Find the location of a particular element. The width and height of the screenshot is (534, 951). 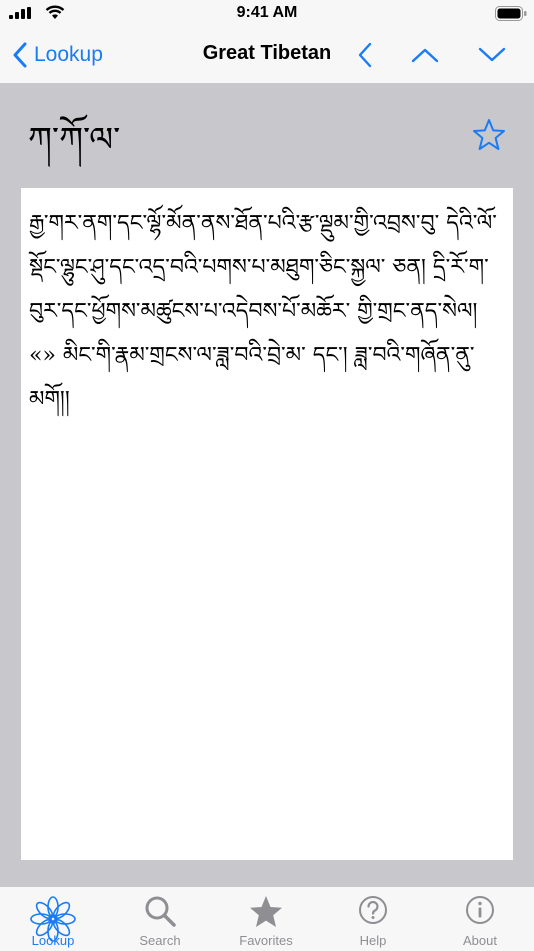

tab-label: Lookup is located at coordinates (53, 940).